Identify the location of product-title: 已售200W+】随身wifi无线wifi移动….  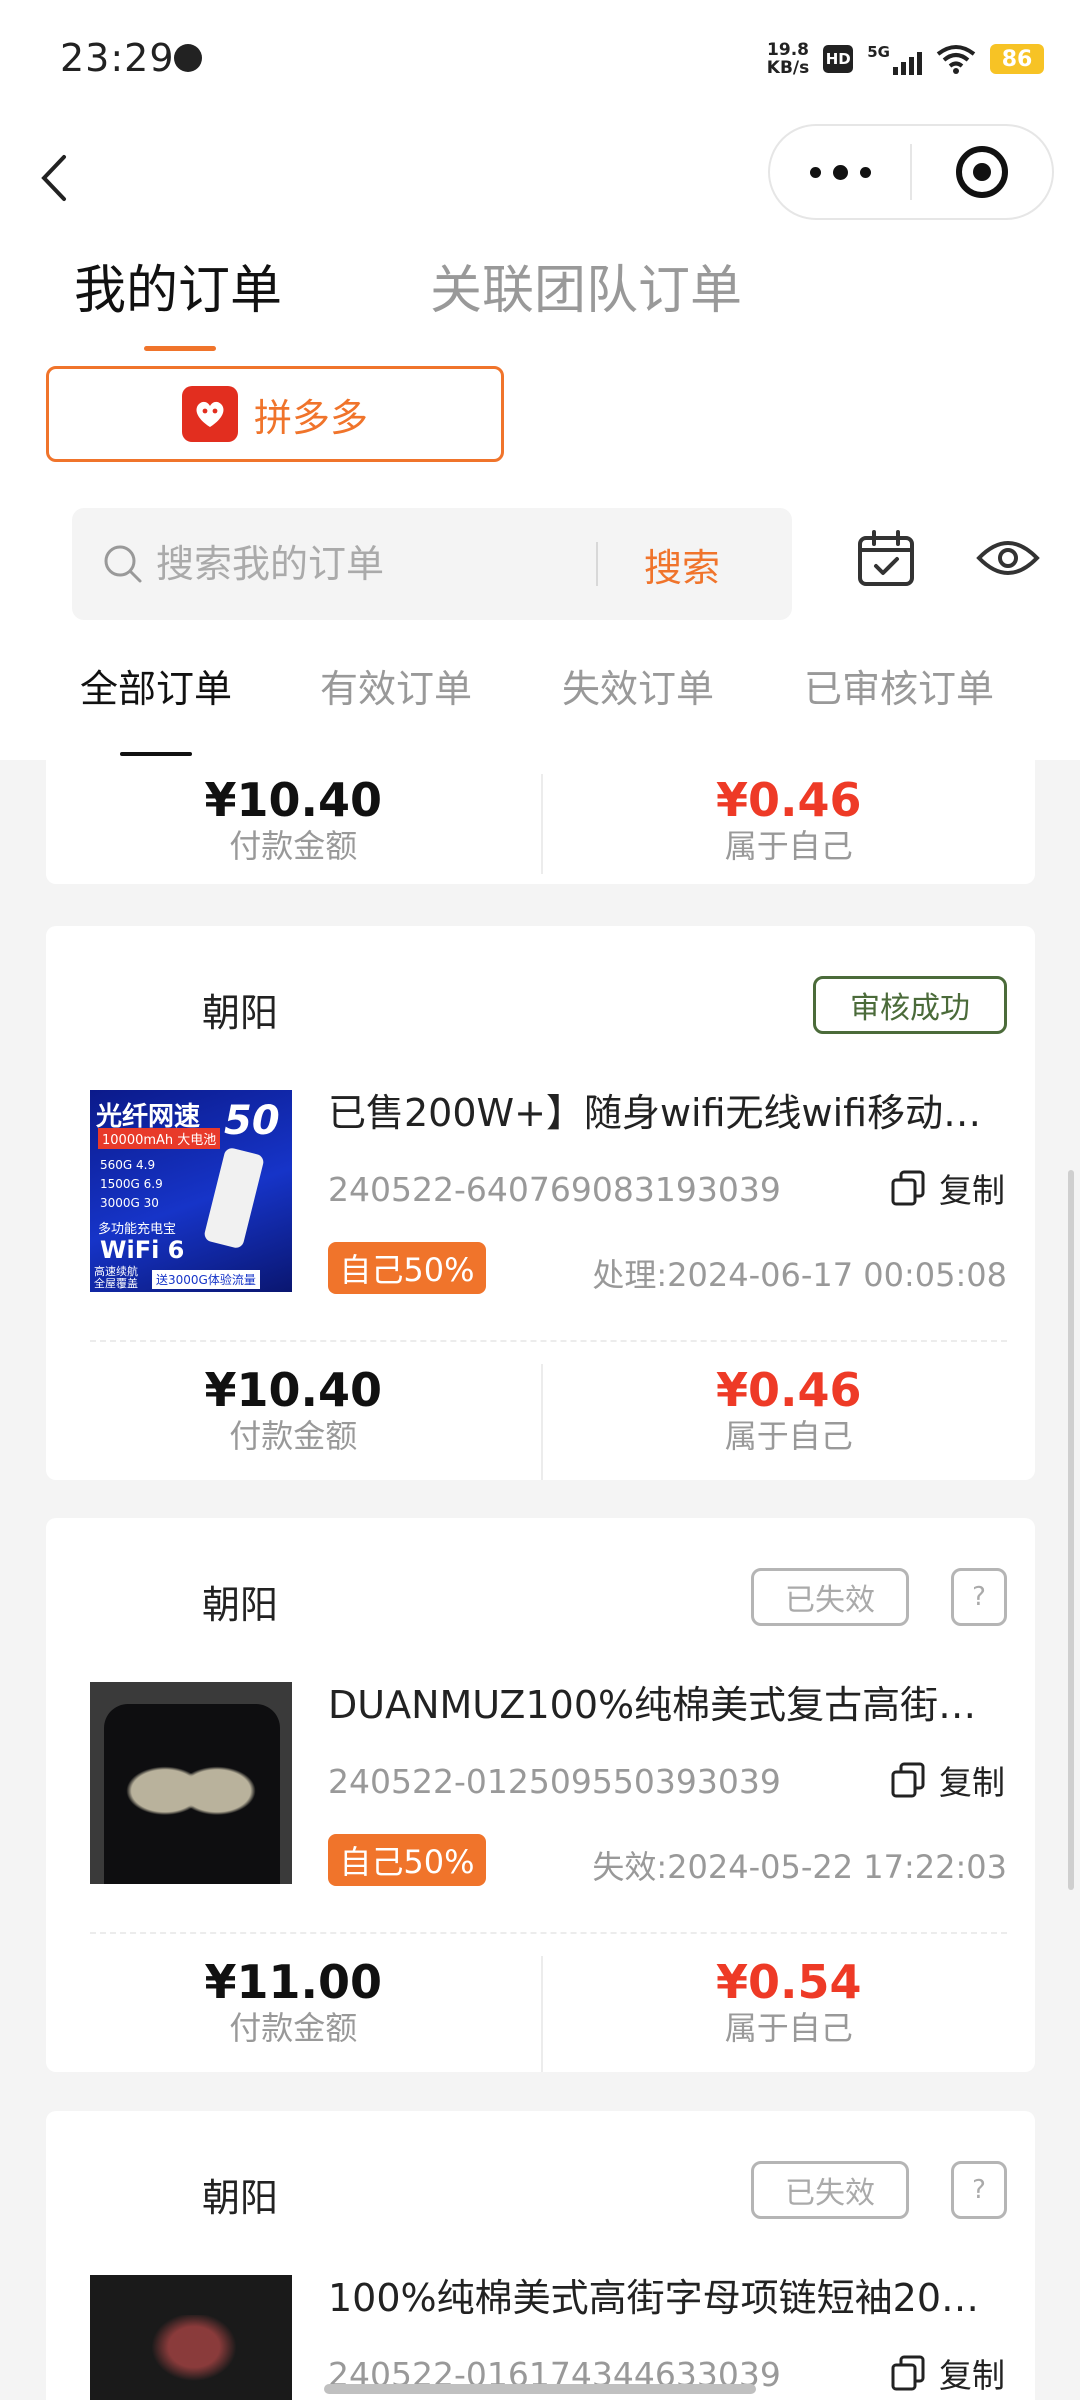
(658, 1109).